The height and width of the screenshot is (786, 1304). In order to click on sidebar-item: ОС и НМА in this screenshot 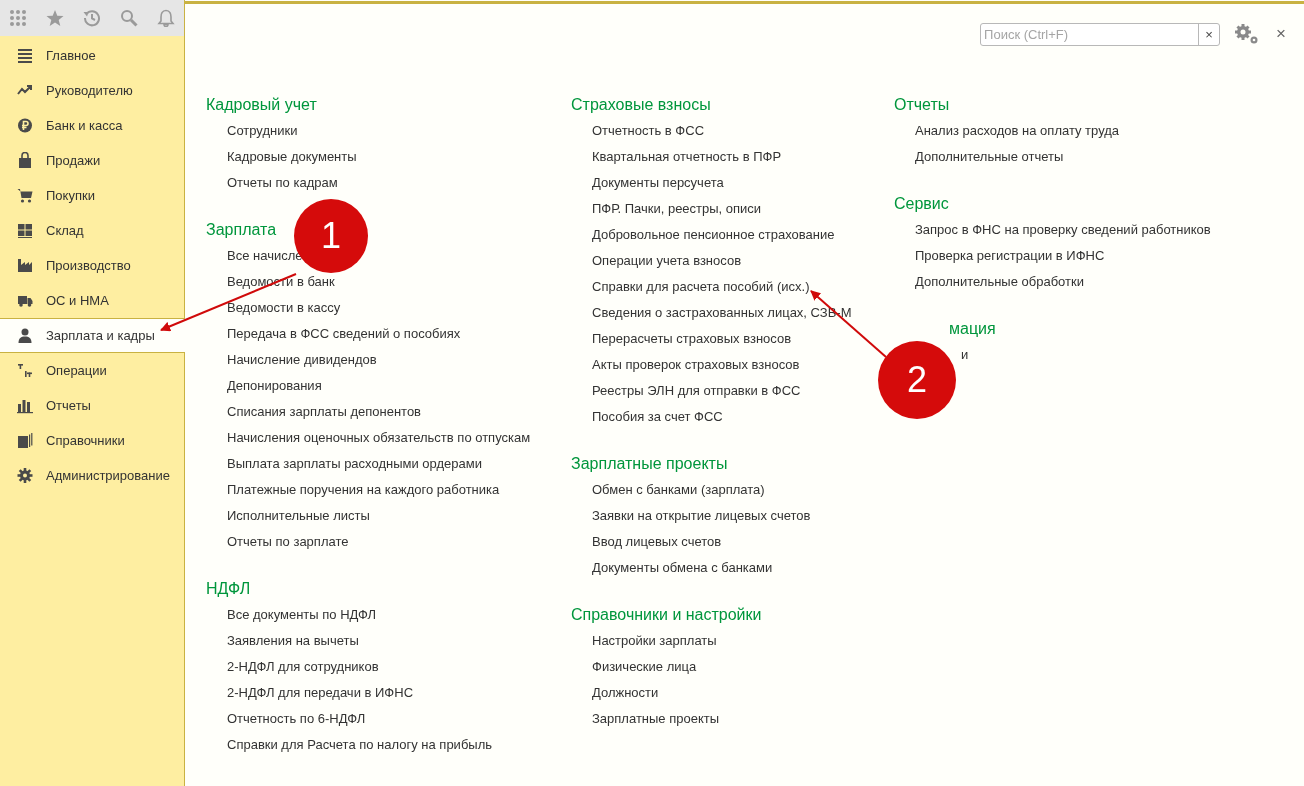, I will do `click(92, 300)`.